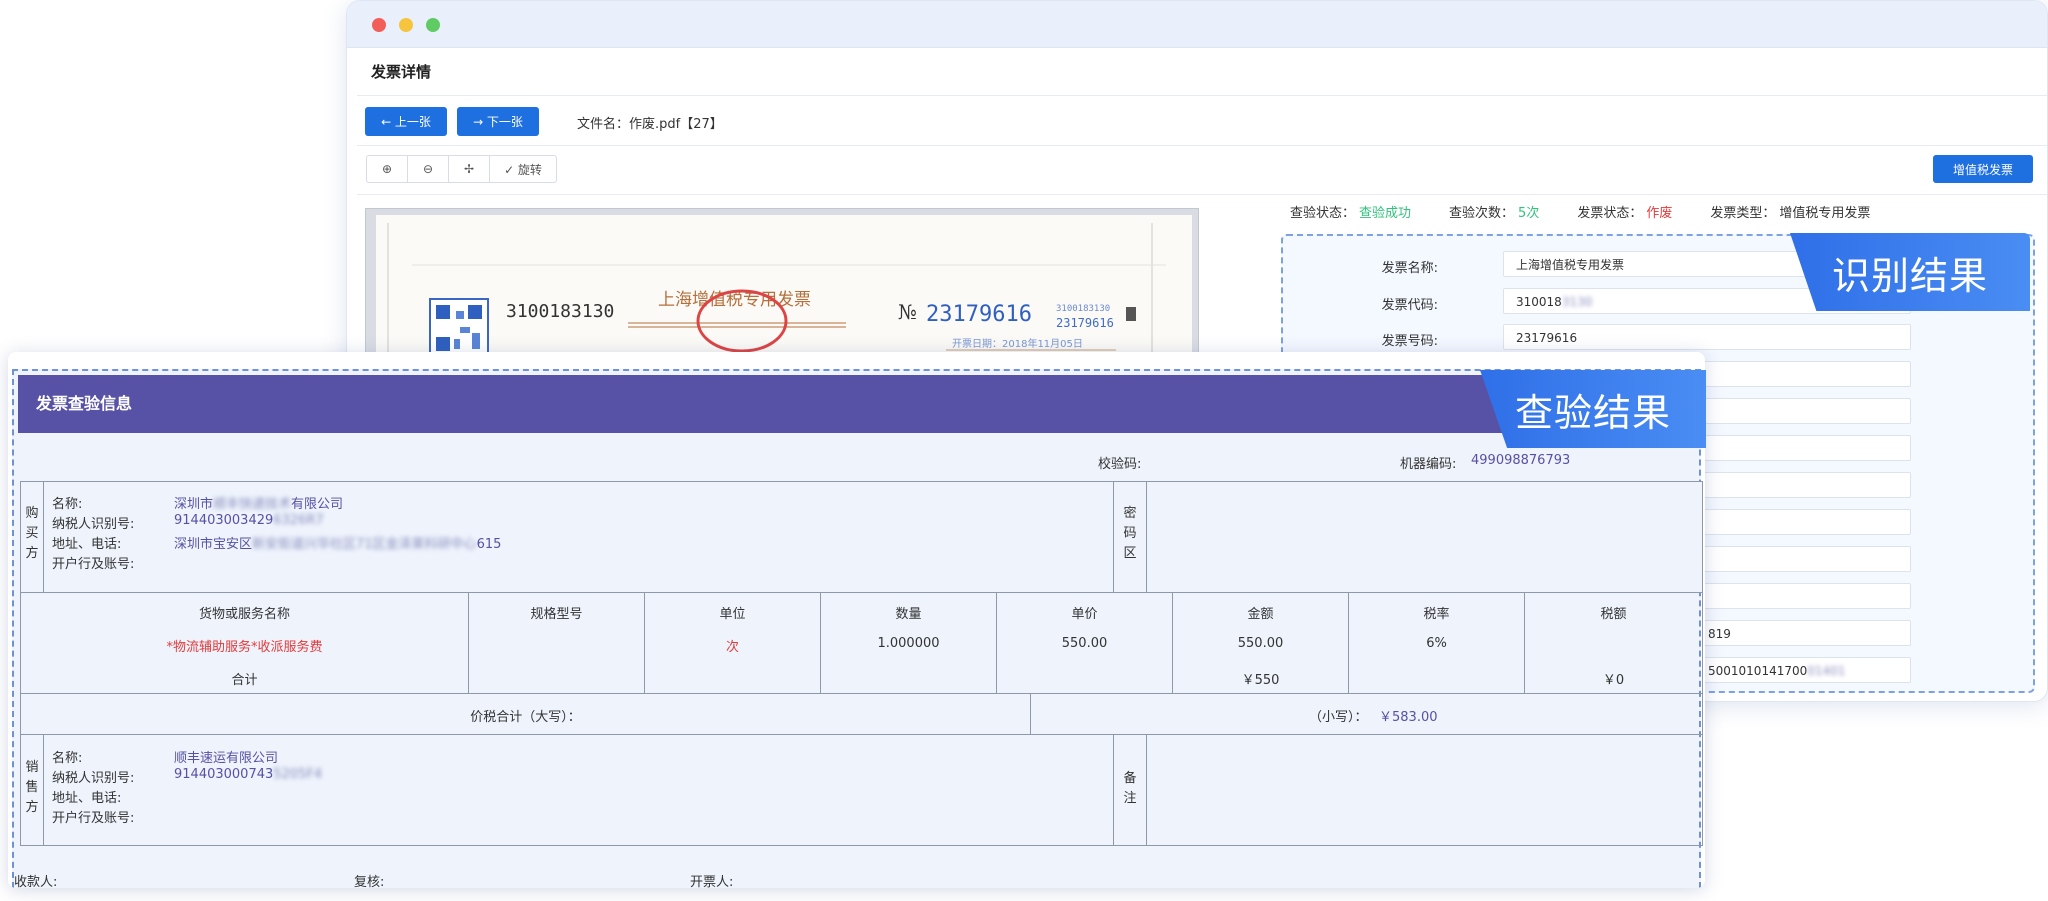 The width and height of the screenshot is (2048, 901). What do you see at coordinates (556, 614) in the screenshot?
I see `col-header-spec: 规格型号` at bounding box center [556, 614].